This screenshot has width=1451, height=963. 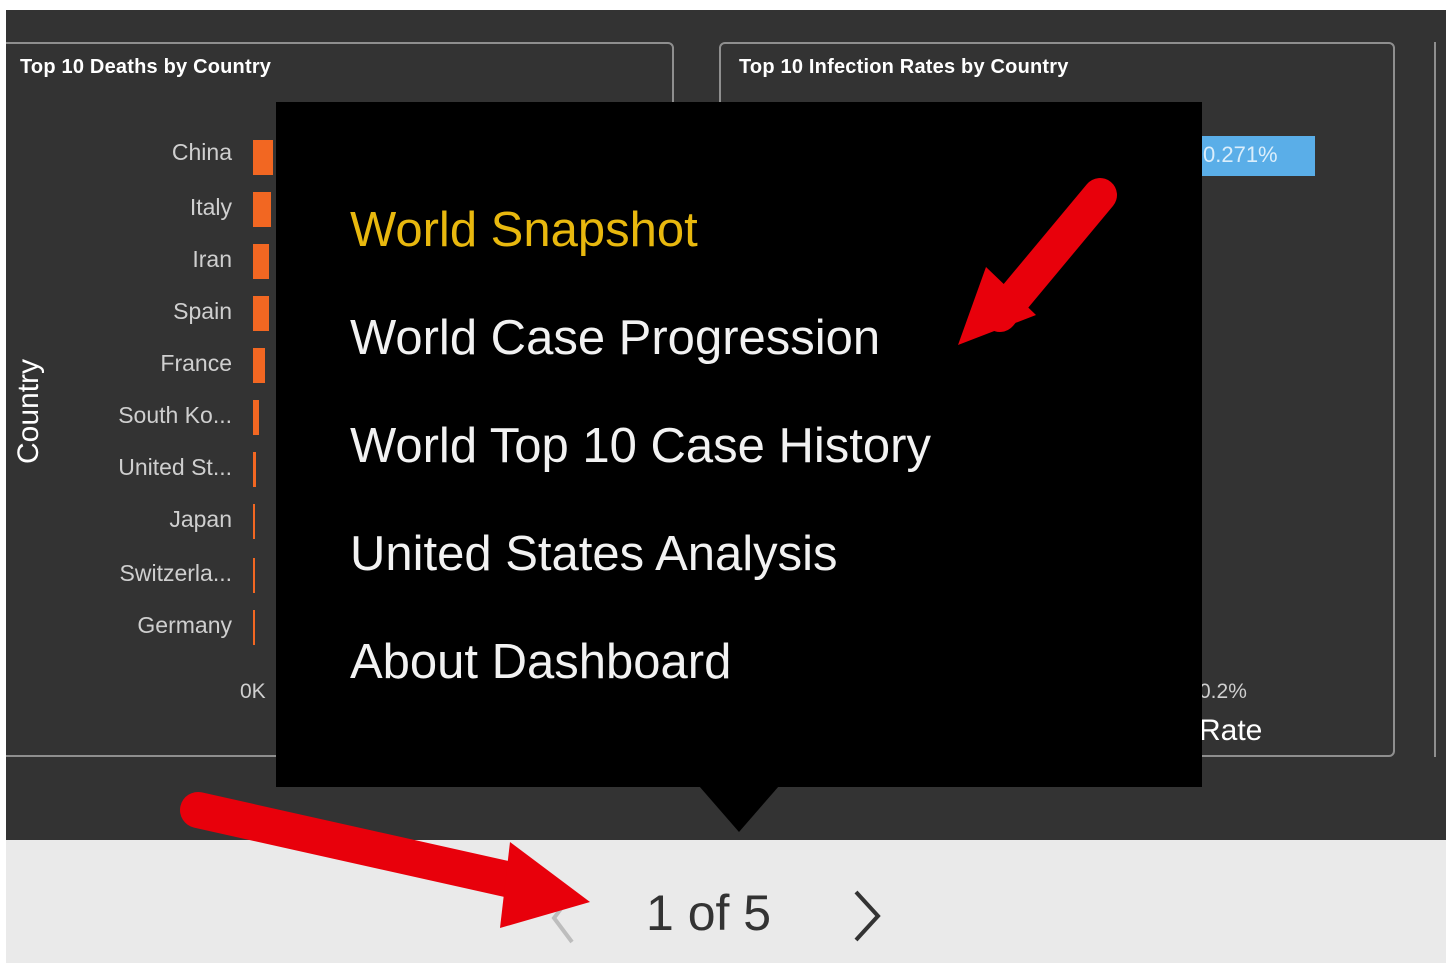 I want to click on category-label: Iran, so click(x=212, y=259).